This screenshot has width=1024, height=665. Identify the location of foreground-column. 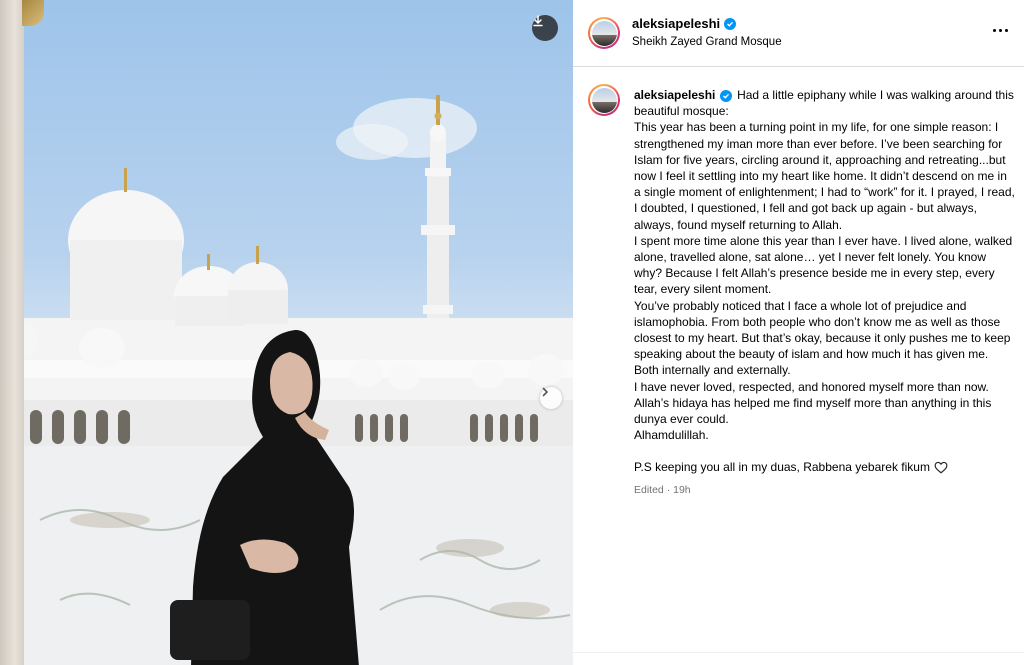
(12, 332).